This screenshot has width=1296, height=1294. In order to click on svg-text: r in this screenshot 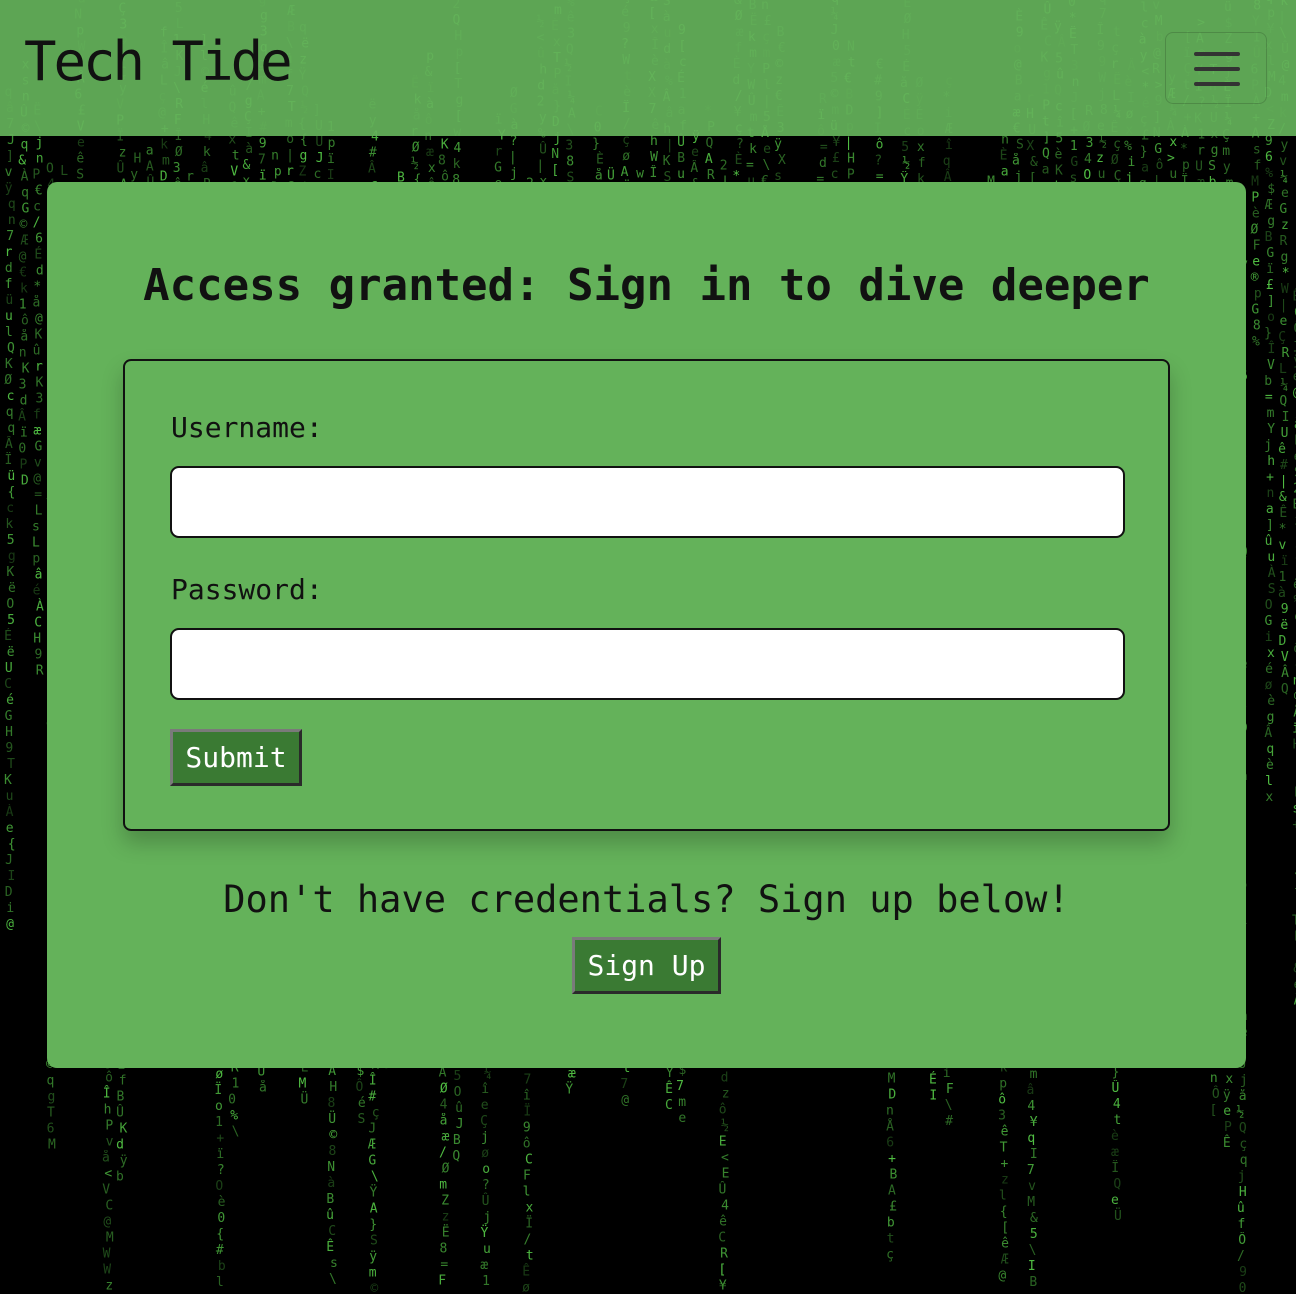, I will do `click(499, 152)`.